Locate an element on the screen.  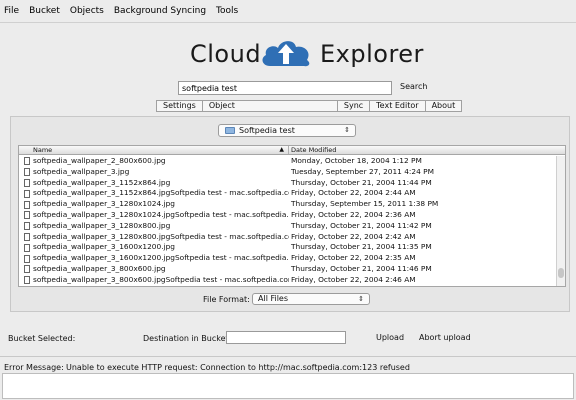
tab-object: Object is located at coordinates (221, 106).